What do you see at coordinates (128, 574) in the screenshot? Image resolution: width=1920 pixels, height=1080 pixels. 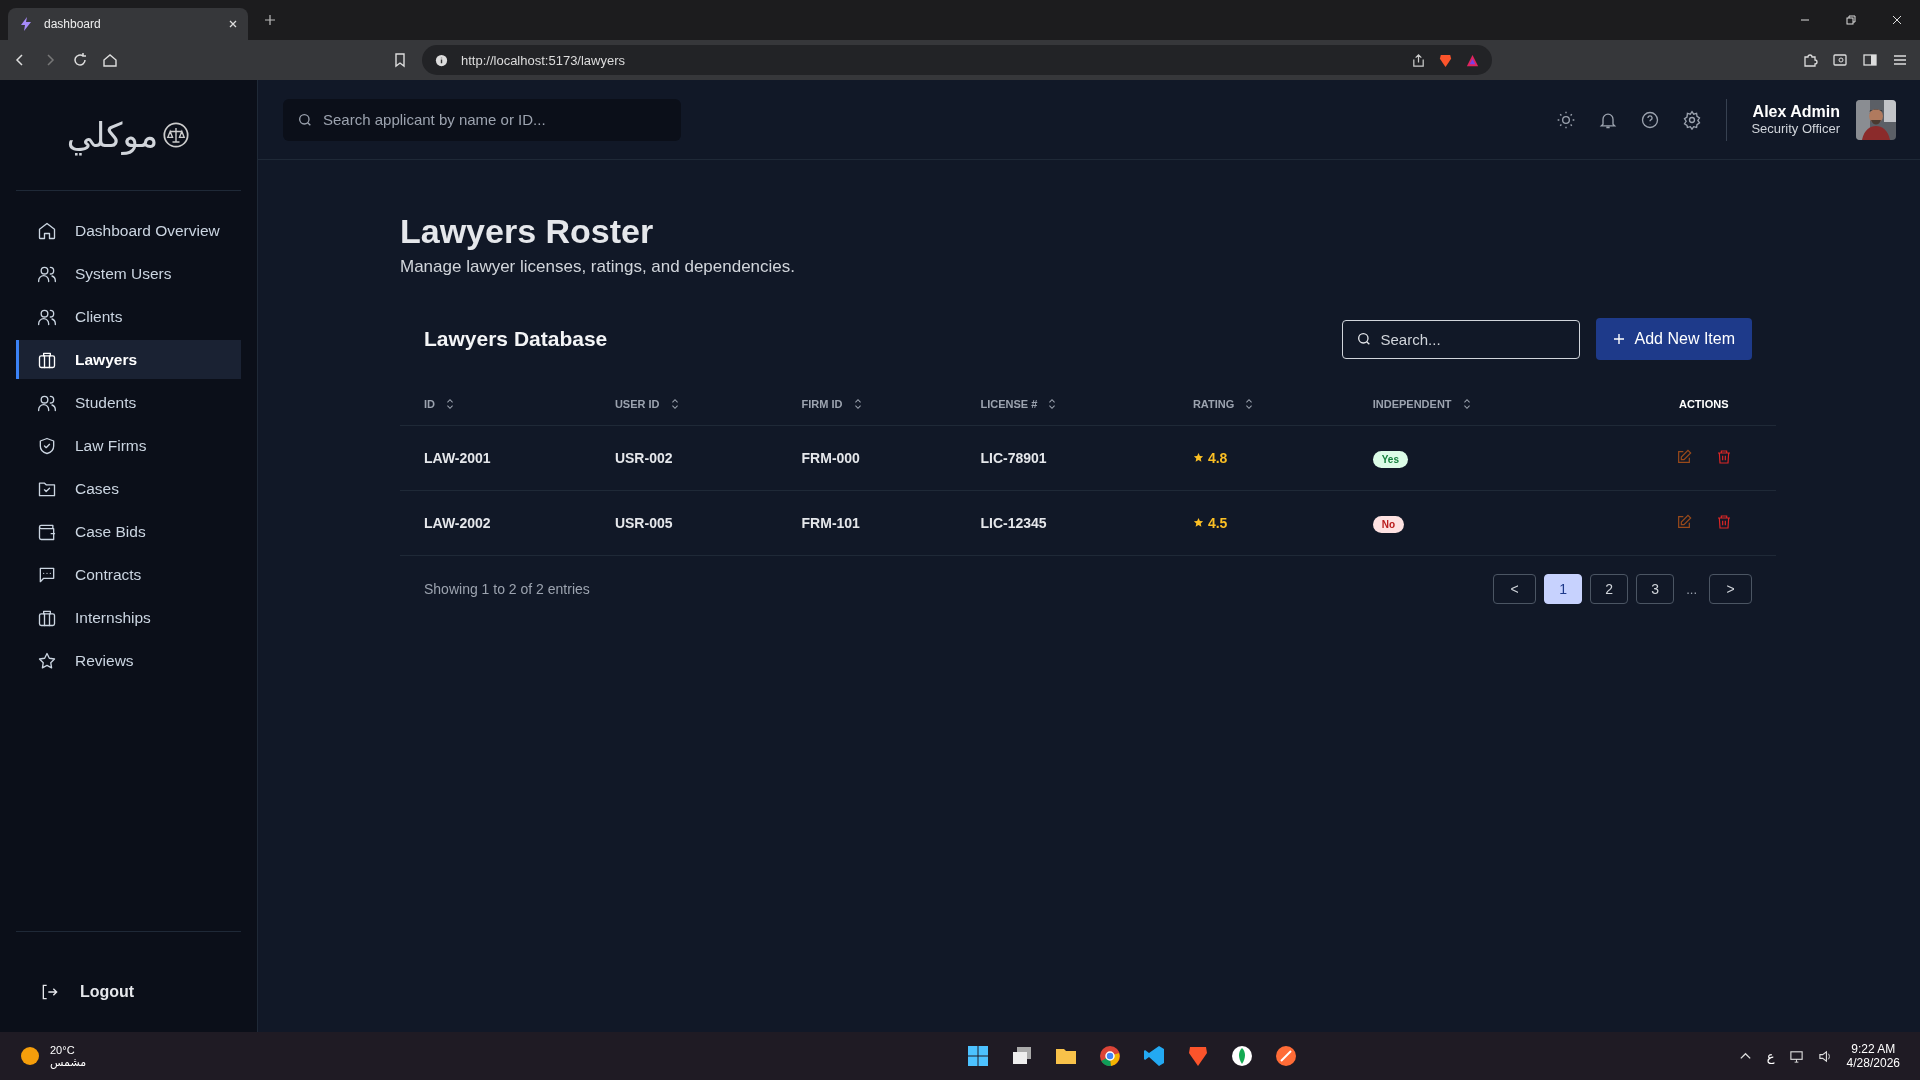 I see `sidebar-item: Contracts` at bounding box center [128, 574].